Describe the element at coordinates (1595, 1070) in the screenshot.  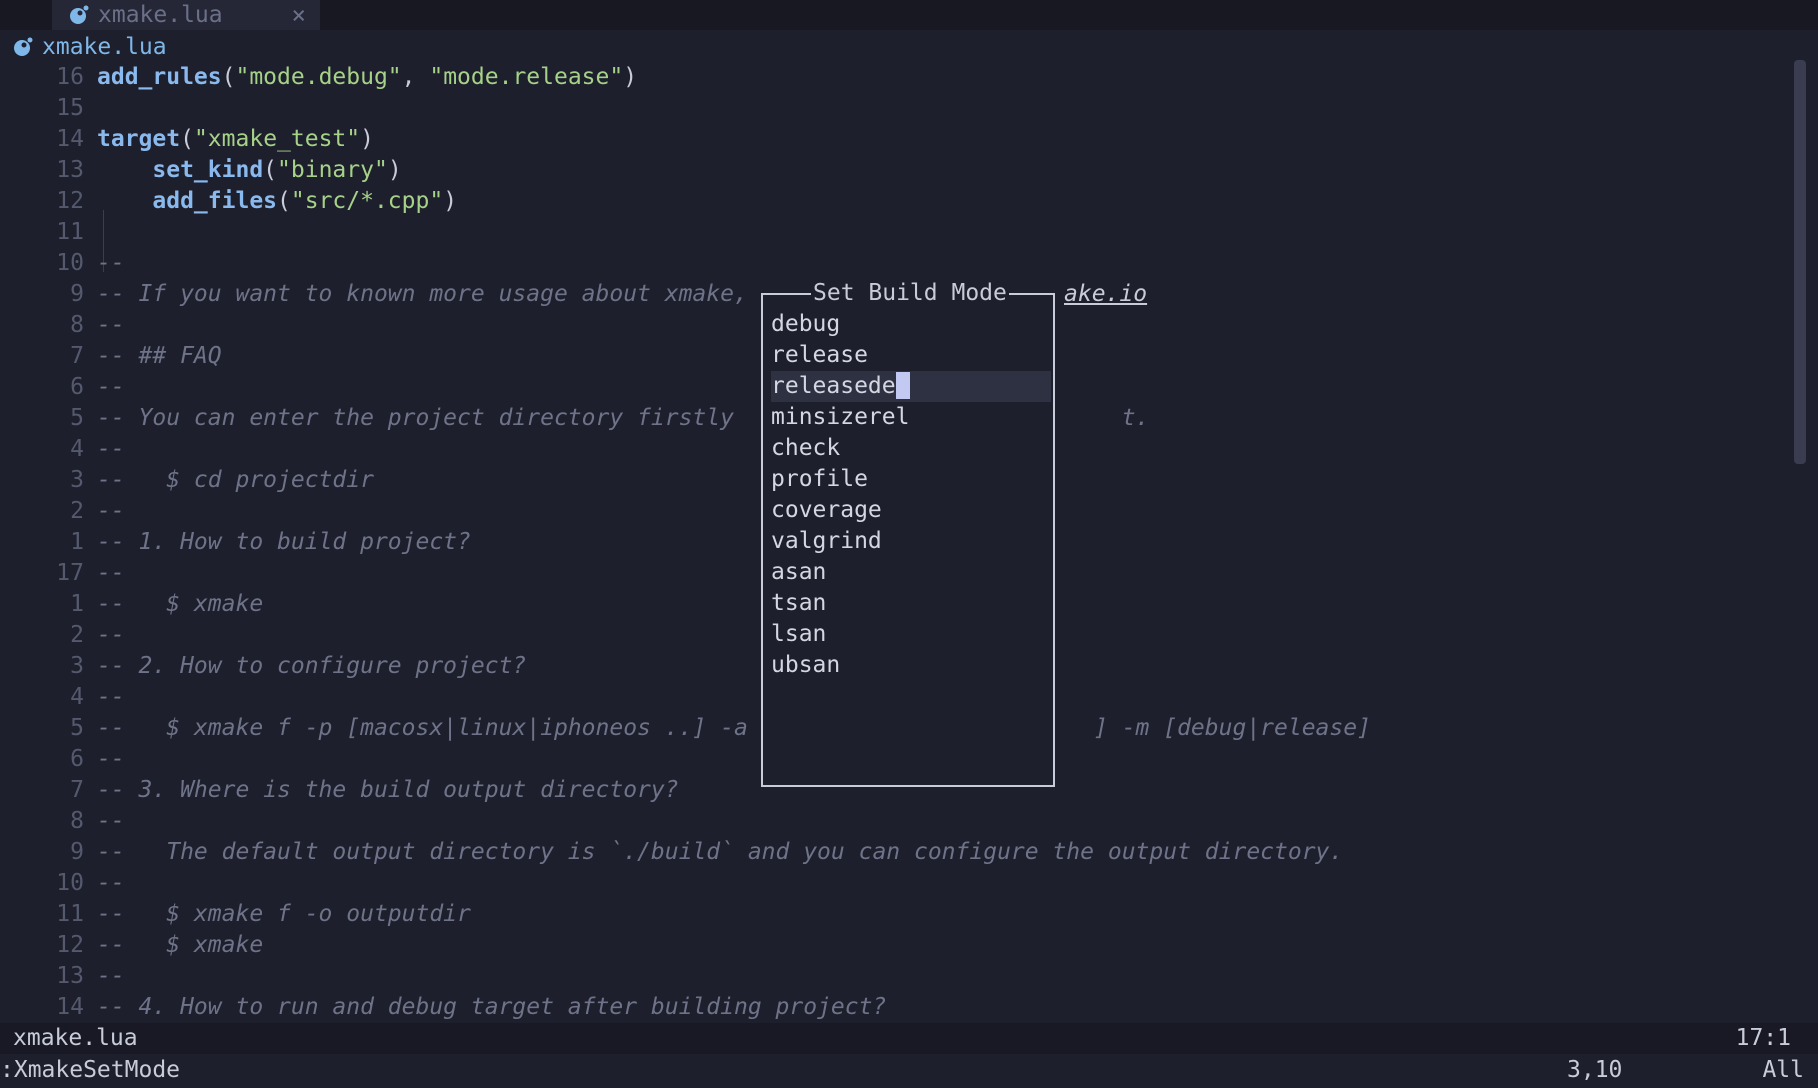
I see `cursor-position: 3,10` at that location.